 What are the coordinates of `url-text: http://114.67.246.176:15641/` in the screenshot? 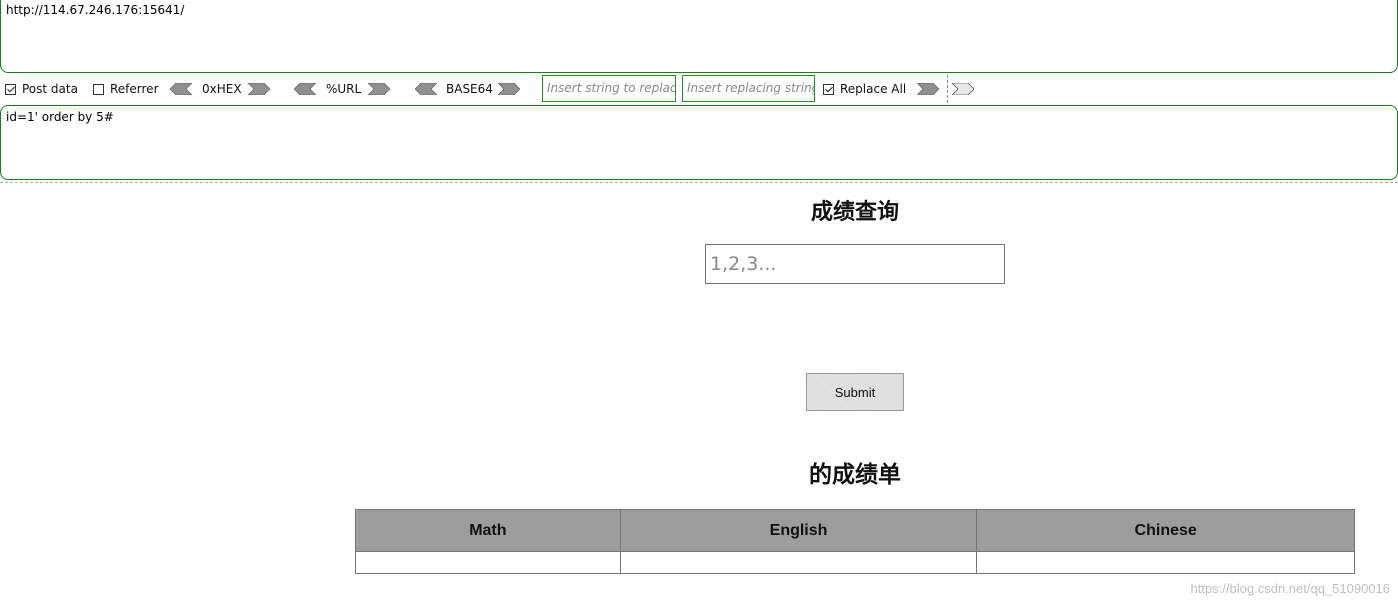 It's located at (95, 10).